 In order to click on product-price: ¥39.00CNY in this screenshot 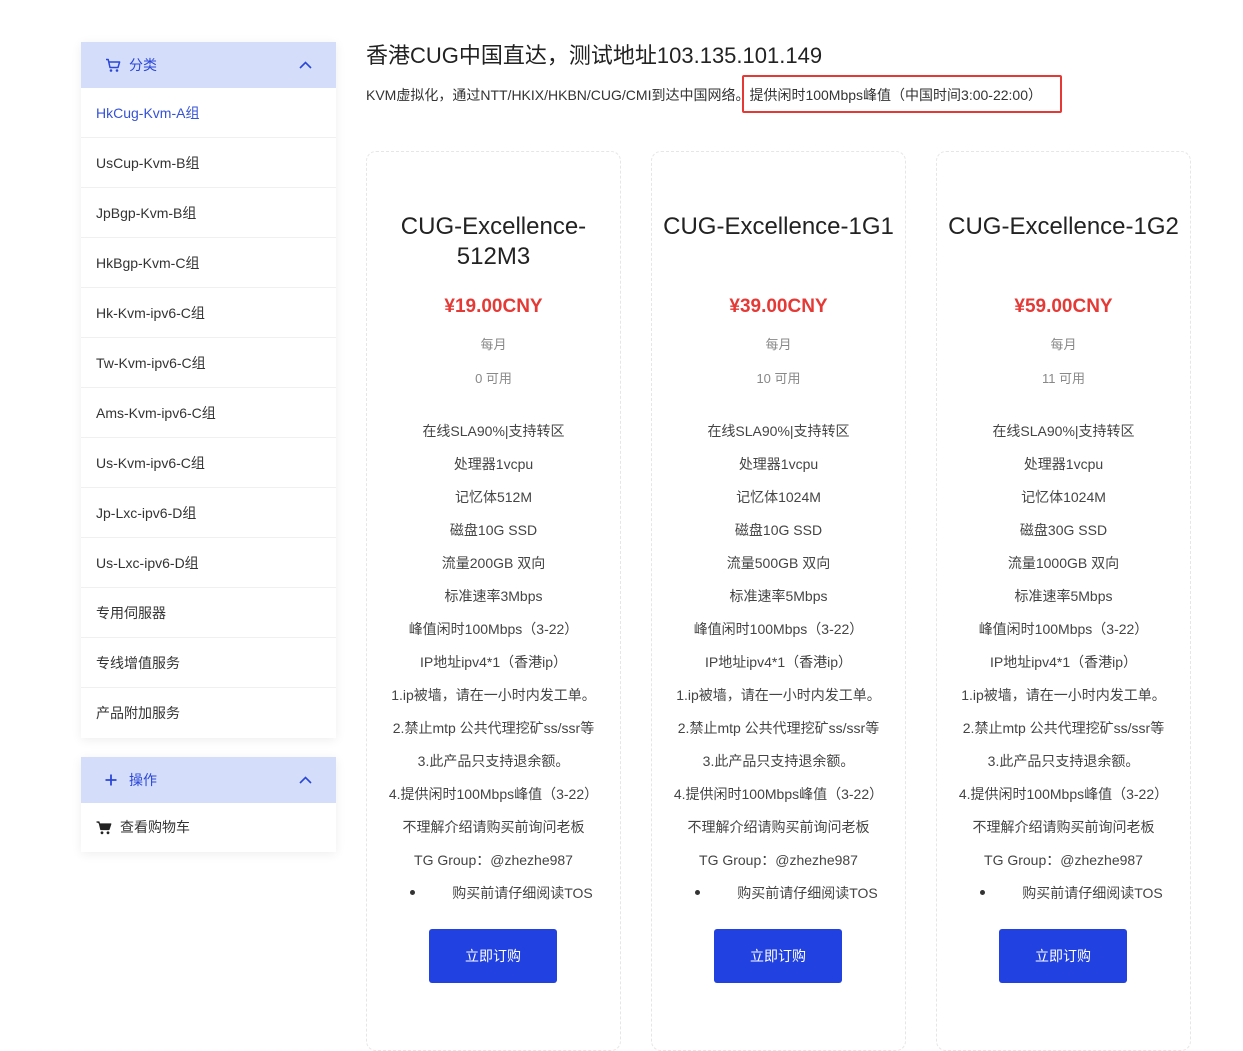, I will do `click(778, 306)`.